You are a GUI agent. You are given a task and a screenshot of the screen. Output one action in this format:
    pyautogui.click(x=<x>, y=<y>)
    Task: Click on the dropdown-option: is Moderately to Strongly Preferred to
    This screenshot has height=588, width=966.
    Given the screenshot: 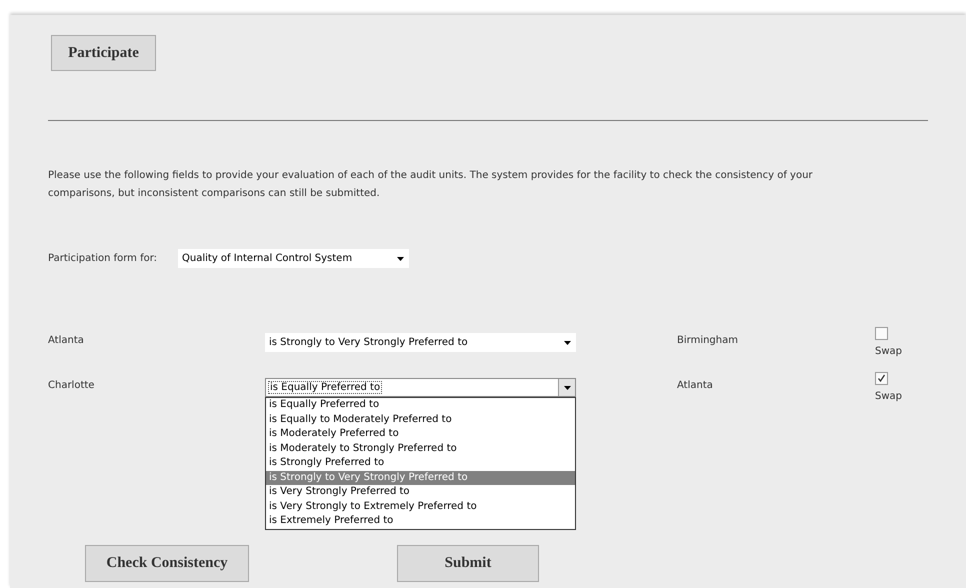 What is the action you would take?
    pyautogui.click(x=420, y=449)
    